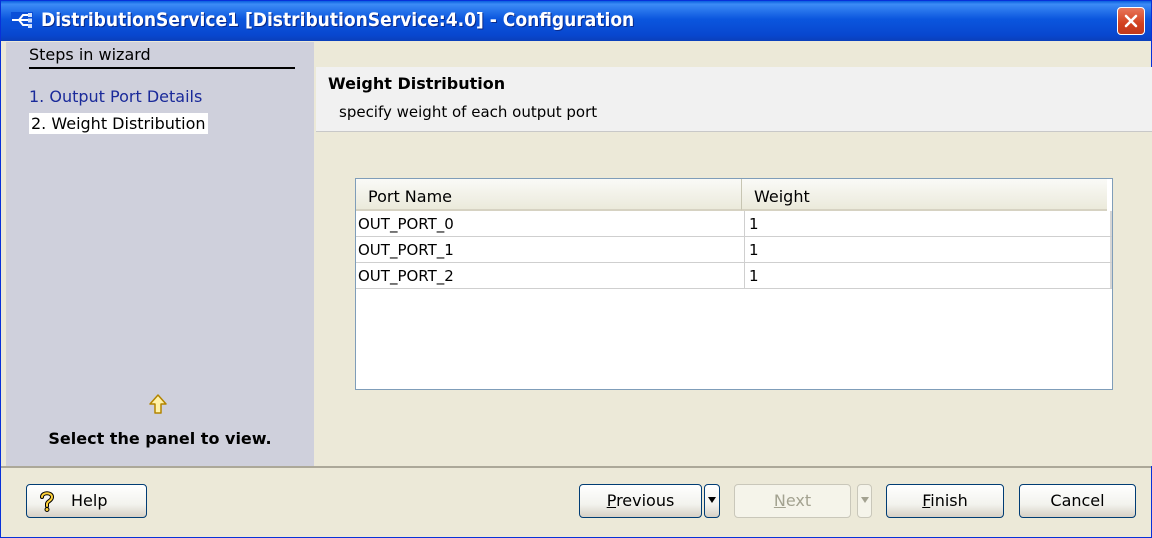  I want to click on previous-mnemonic: P, so click(611, 500).